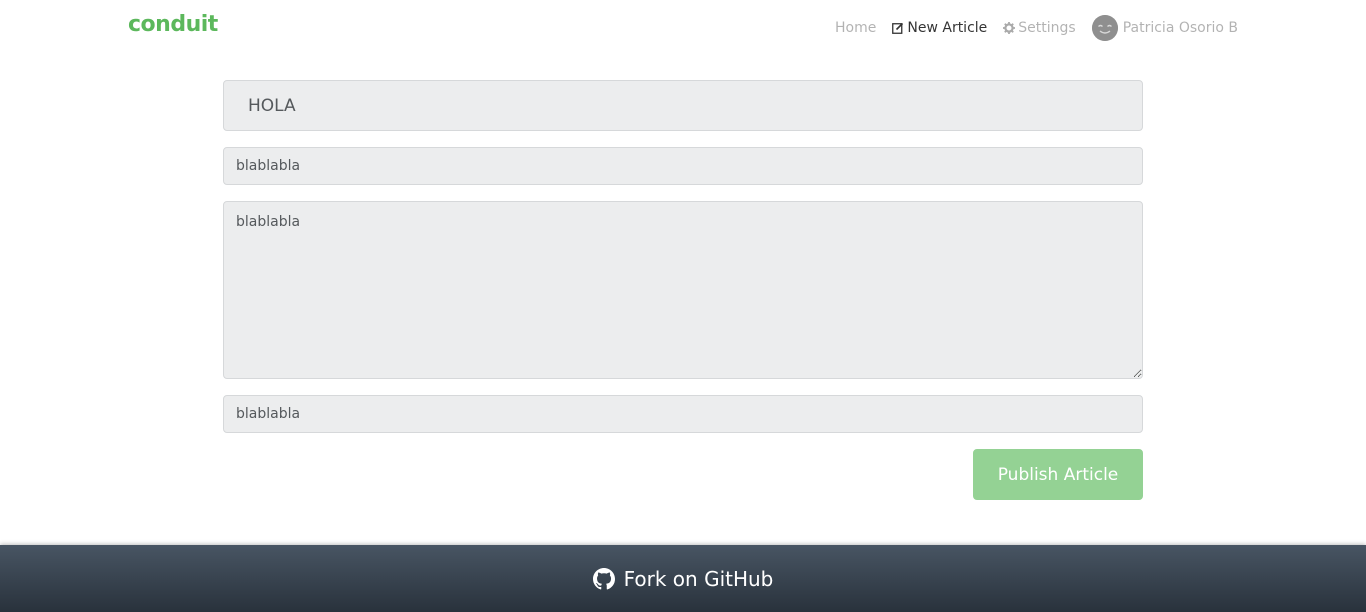 The height and width of the screenshot is (612, 1366). Describe the element at coordinates (698, 578) in the screenshot. I see `footer-github-label: Fork on GitHub` at that location.